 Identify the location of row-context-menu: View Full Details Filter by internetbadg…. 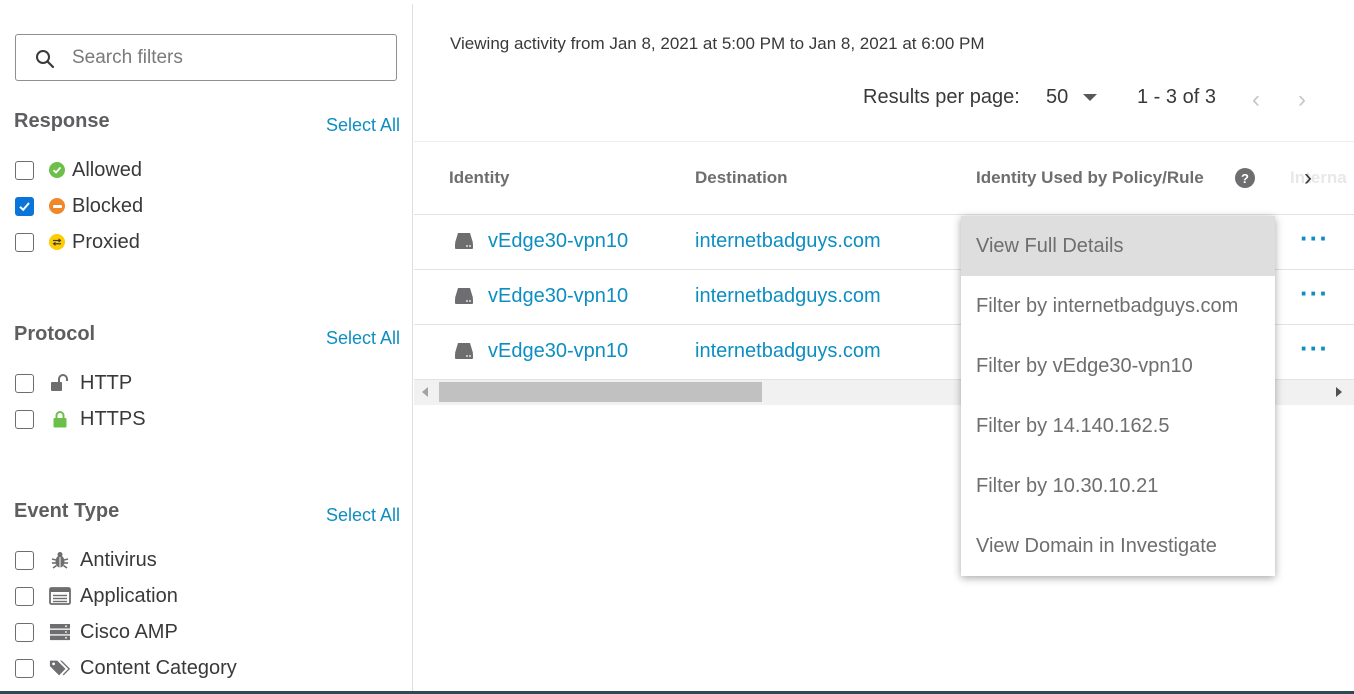
(1118, 396).